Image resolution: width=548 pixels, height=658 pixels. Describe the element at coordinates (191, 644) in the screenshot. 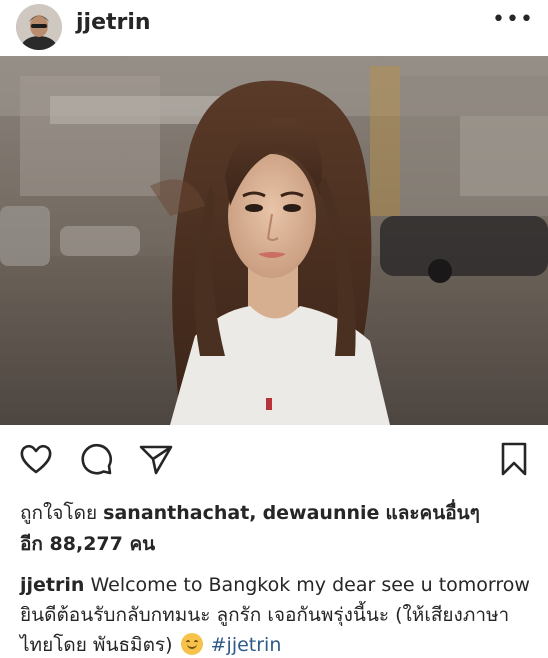

I see `smile-emoji-icon` at that location.